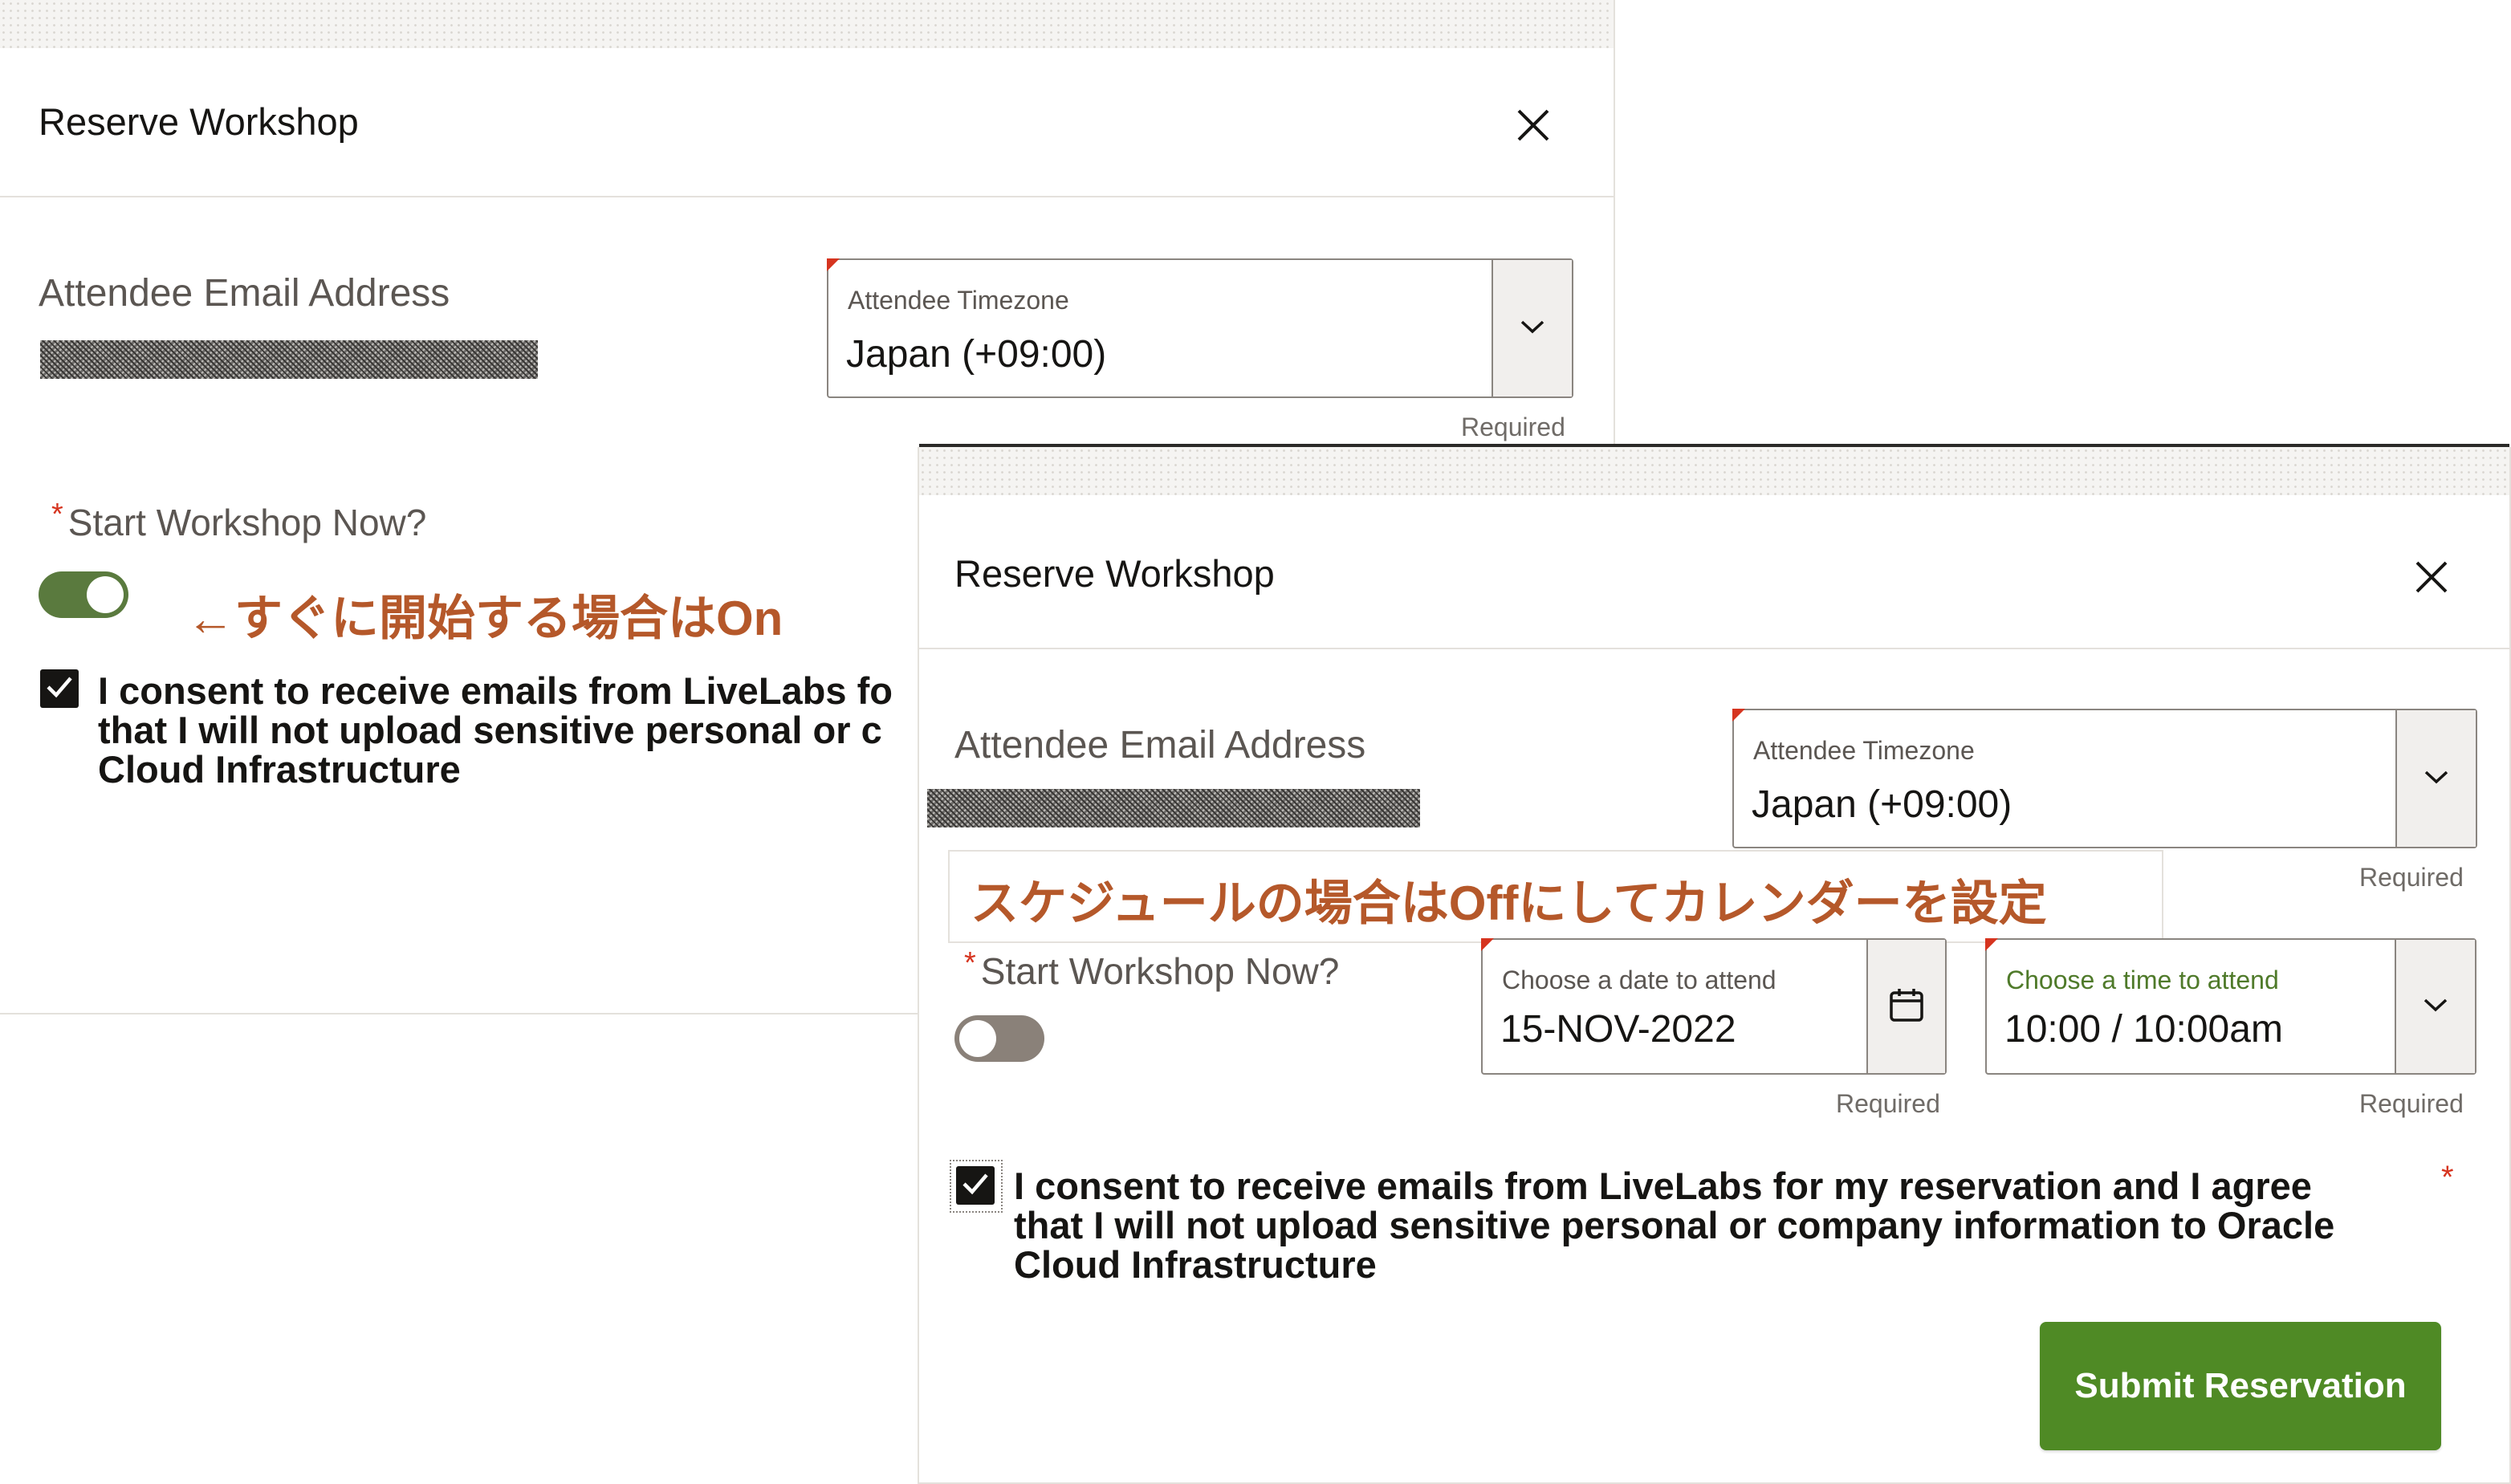 Image resolution: width=2511 pixels, height=1484 pixels. What do you see at coordinates (2142, 980) in the screenshot?
I see `time-field-label: Choose a time to attend` at bounding box center [2142, 980].